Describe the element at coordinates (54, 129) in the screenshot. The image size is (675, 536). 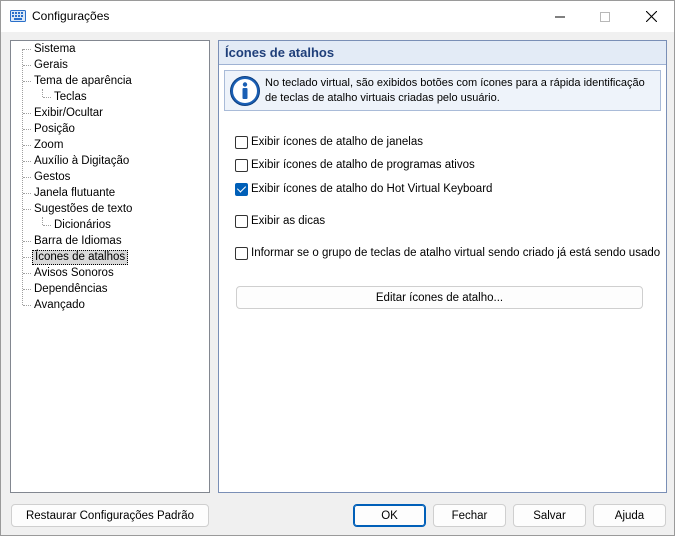
I see `tree-item-posicao: Posição` at that location.